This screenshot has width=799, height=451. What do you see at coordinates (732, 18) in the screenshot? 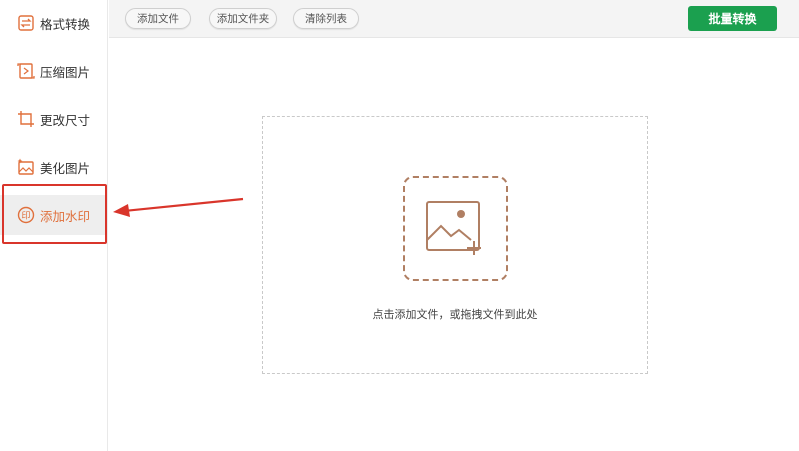
I see `batch-convert-button: 批量转换` at bounding box center [732, 18].